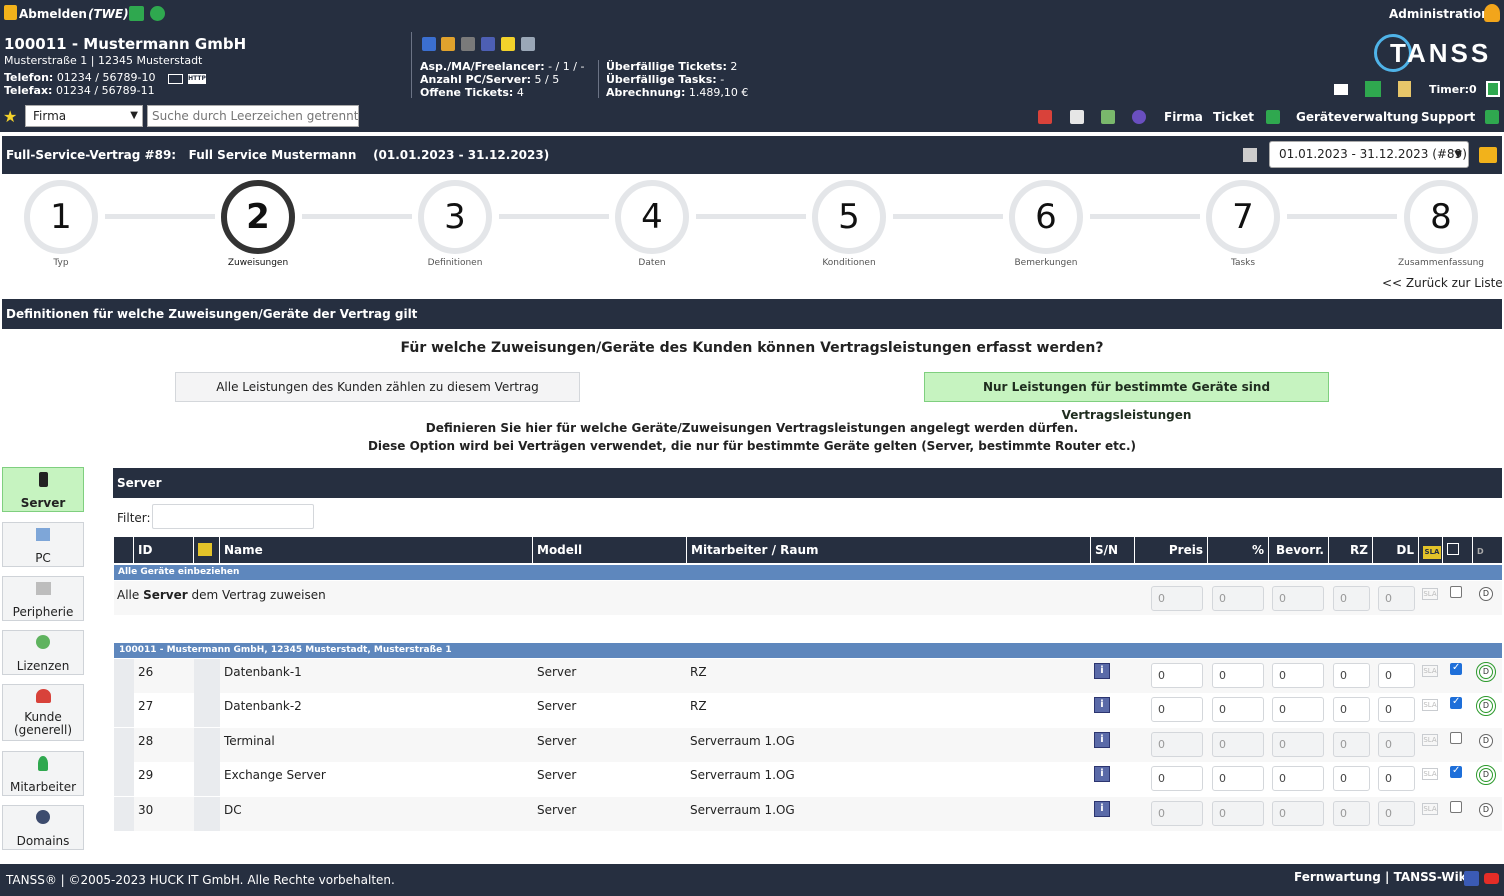  I want to click on search-type-select: Firma ▼, so click(84, 116).